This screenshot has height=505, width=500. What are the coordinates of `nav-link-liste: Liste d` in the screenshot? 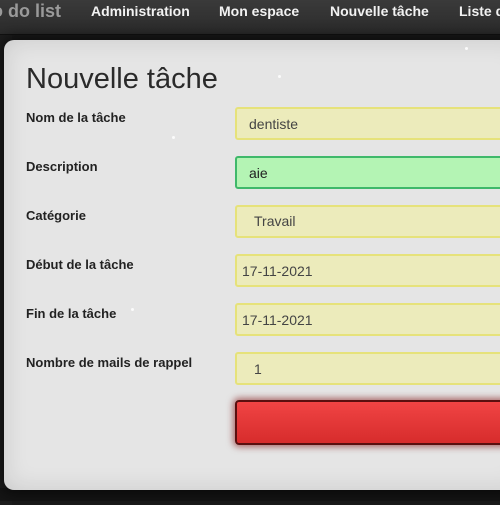 It's located at (479, 11).